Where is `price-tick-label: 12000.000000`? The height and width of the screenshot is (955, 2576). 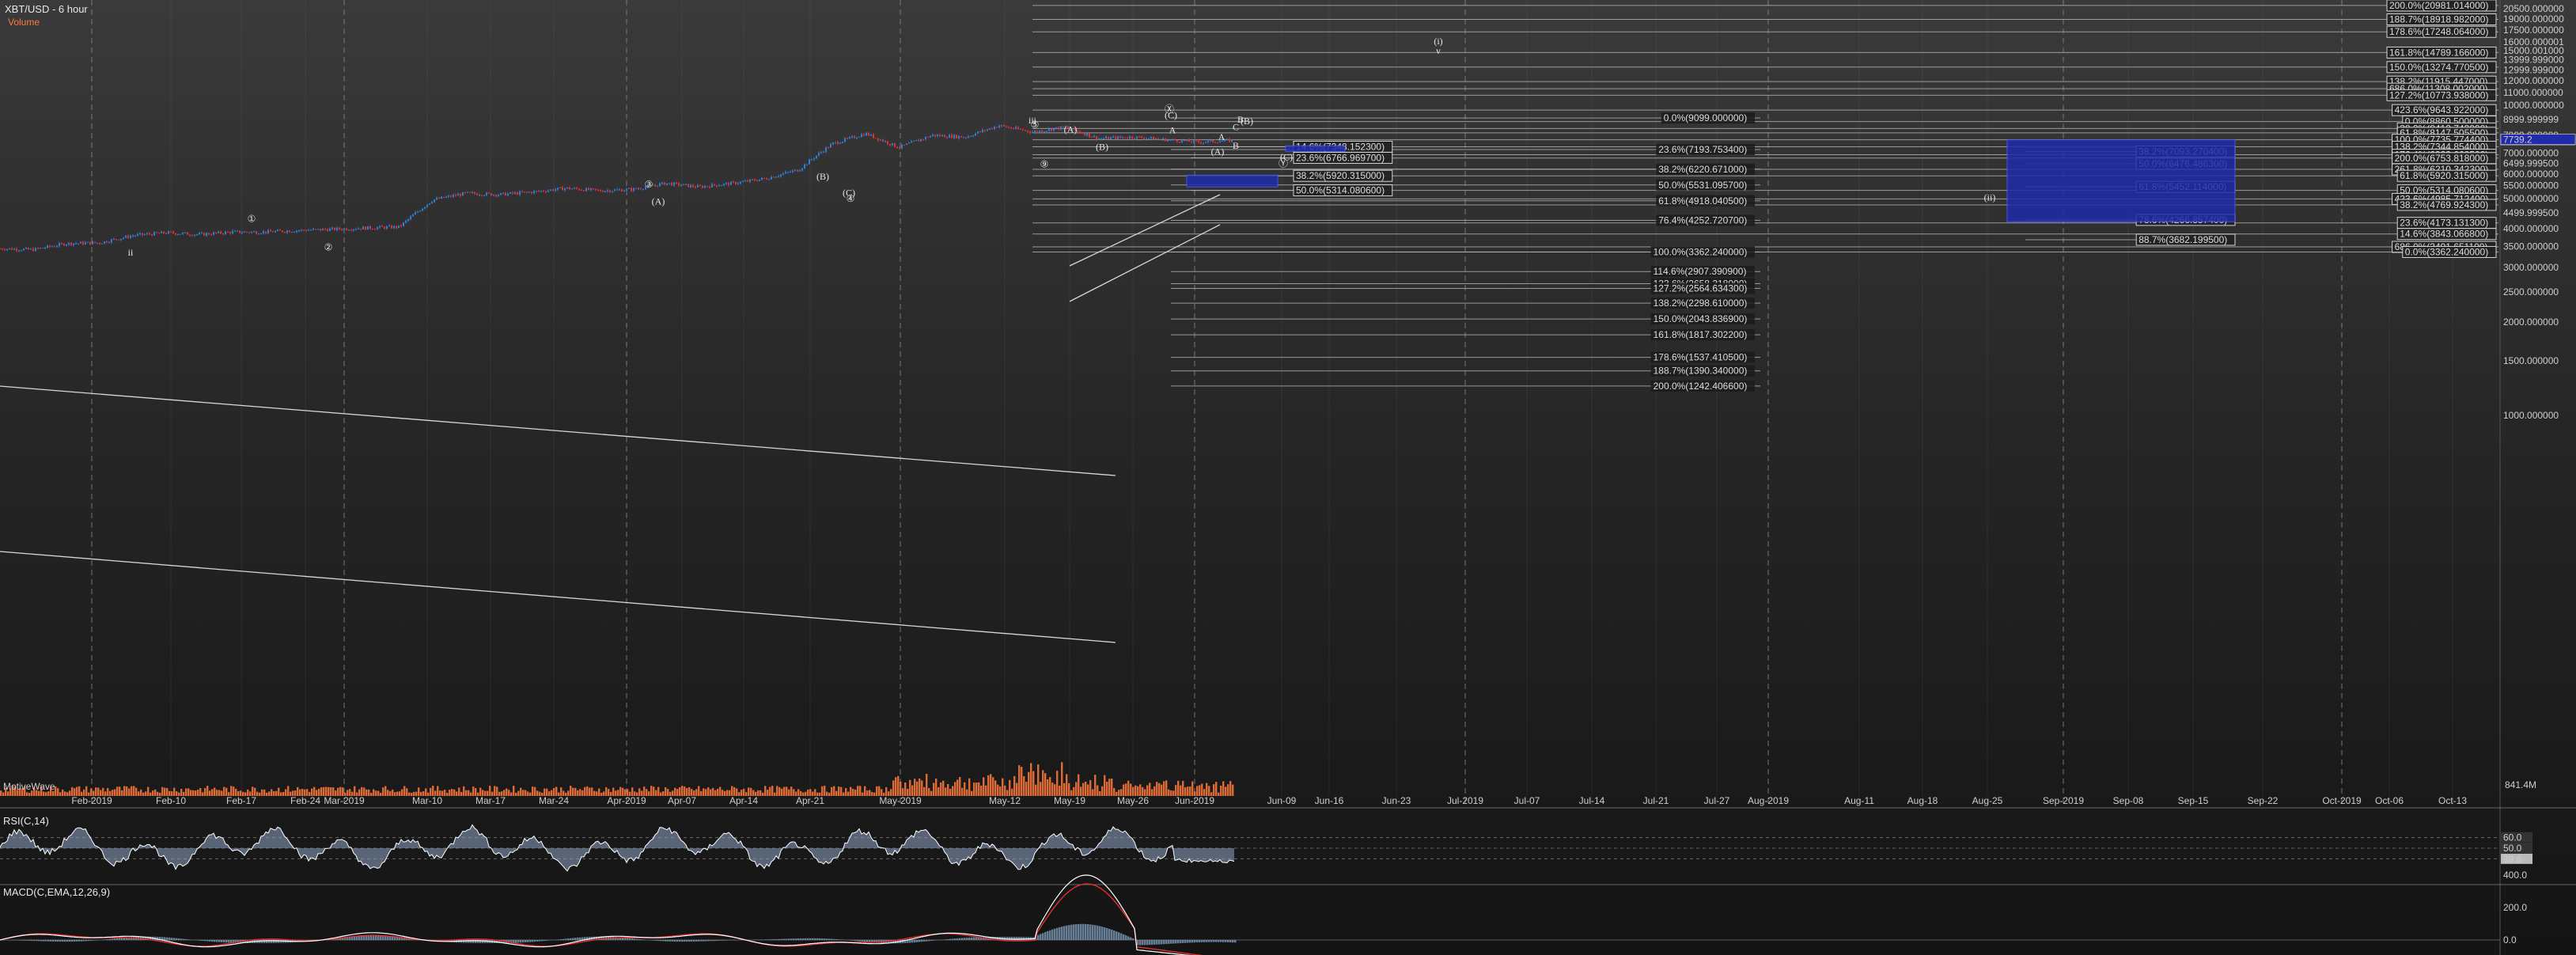 price-tick-label: 12000.000000 is located at coordinates (2533, 81).